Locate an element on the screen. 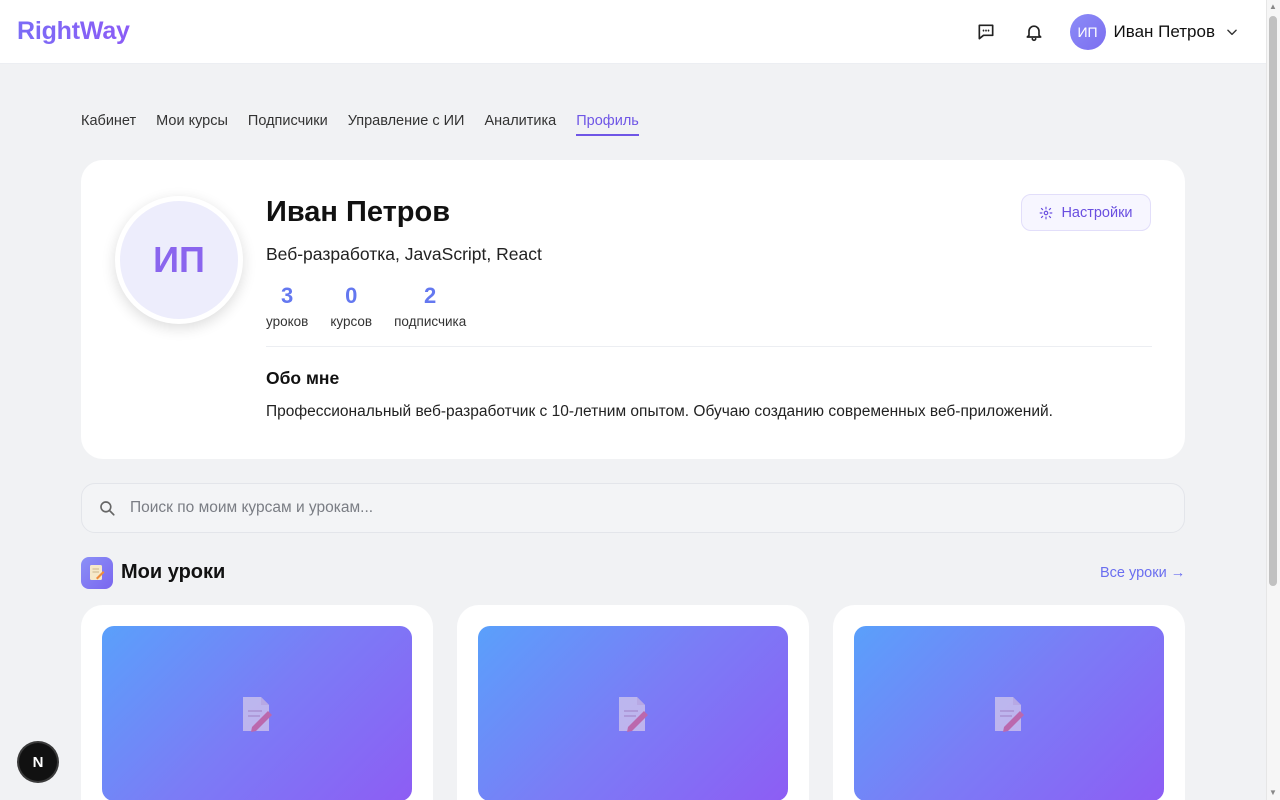 The image size is (1280, 800). stat-lessons: 3 уроков is located at coordinates (287, 305).